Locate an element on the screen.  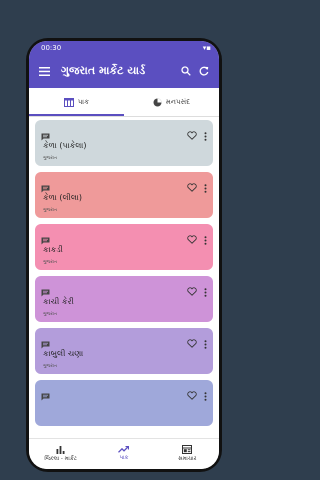
comment-icon is located at coordinates (45, 395).